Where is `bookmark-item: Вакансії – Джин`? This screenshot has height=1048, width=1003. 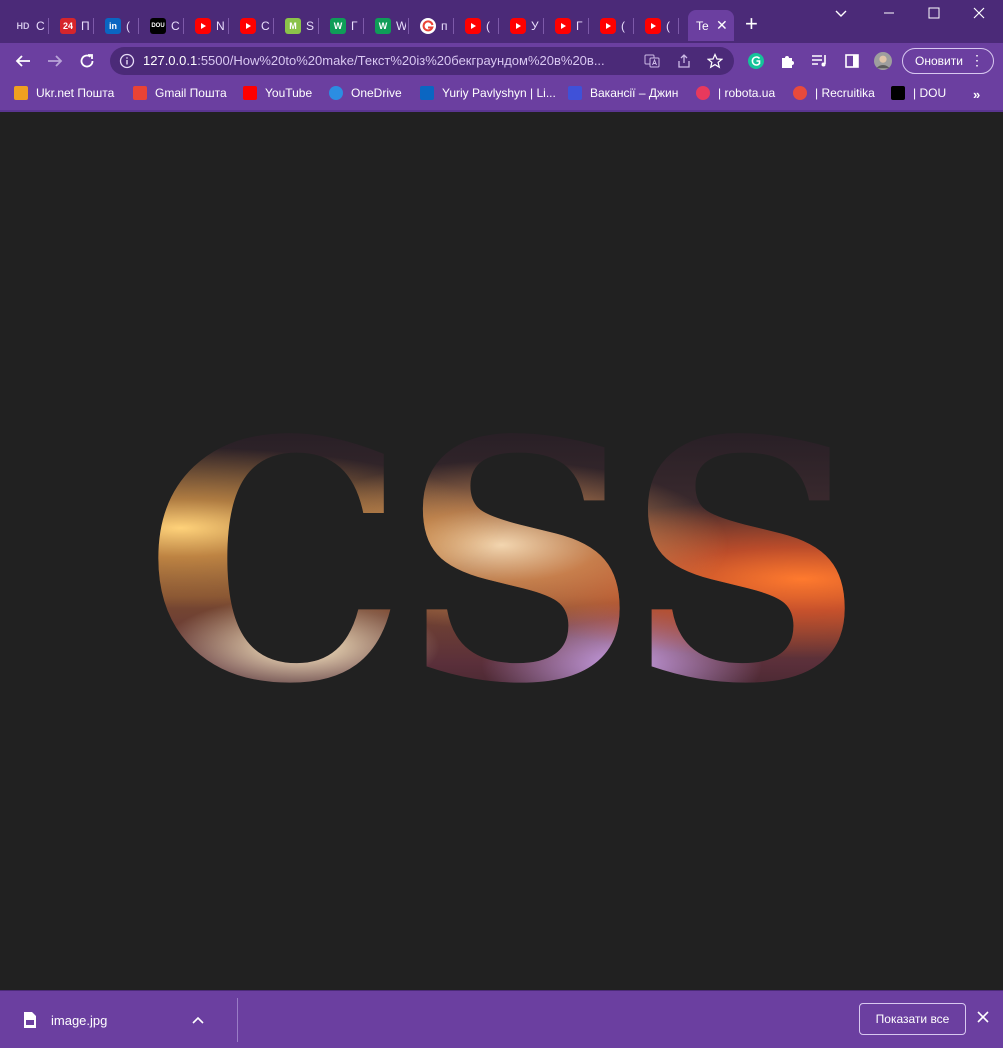
bookmark-item: Вакансії – Джин is located at coordinates (623, 93).